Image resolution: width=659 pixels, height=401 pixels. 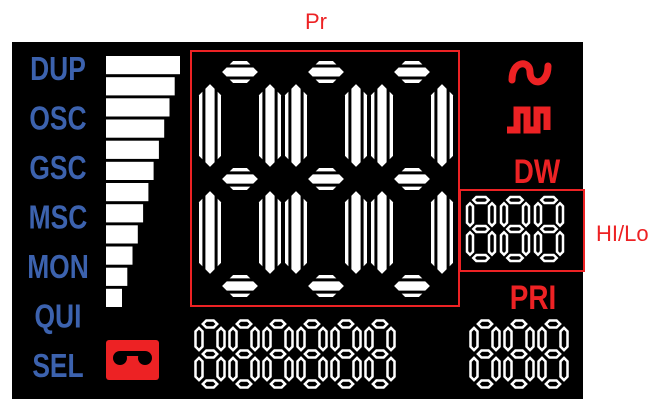 I want to click on mode-label-qui: QUI, so click(x=58, y=317).